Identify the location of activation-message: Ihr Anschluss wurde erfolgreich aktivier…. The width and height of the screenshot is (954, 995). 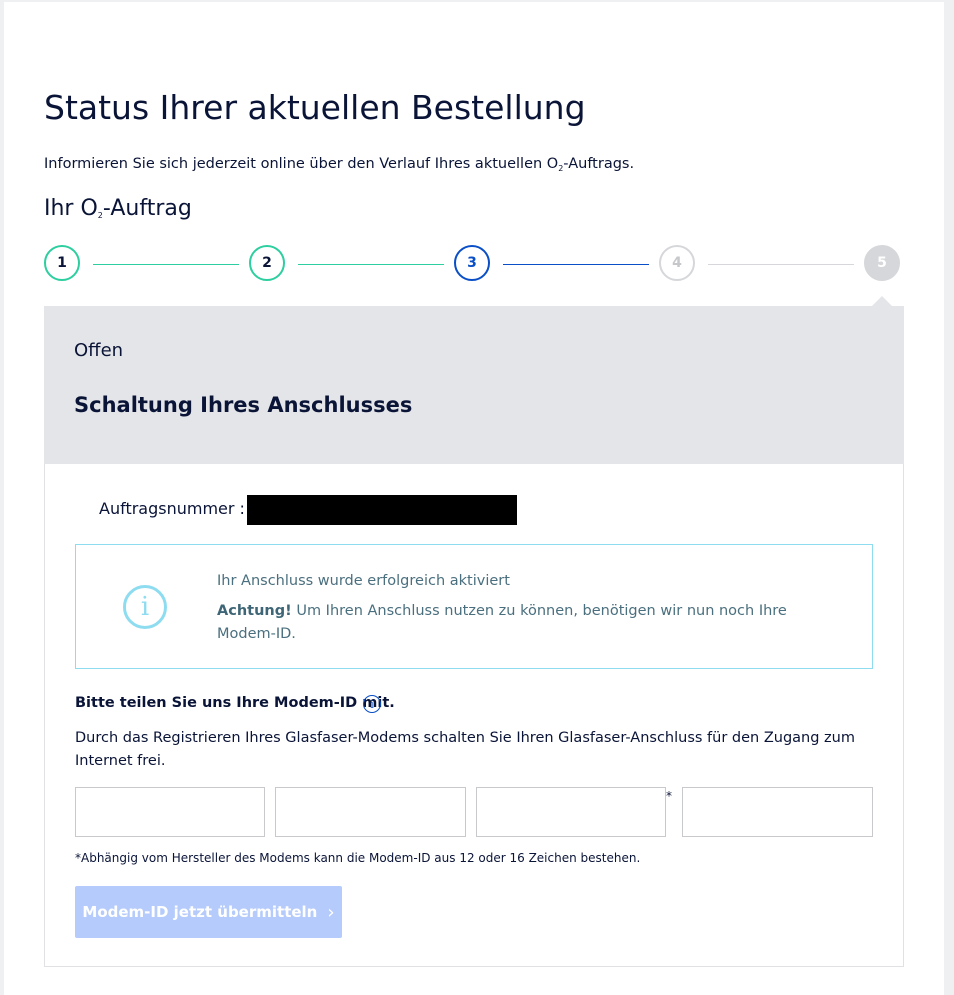
(363, 581).